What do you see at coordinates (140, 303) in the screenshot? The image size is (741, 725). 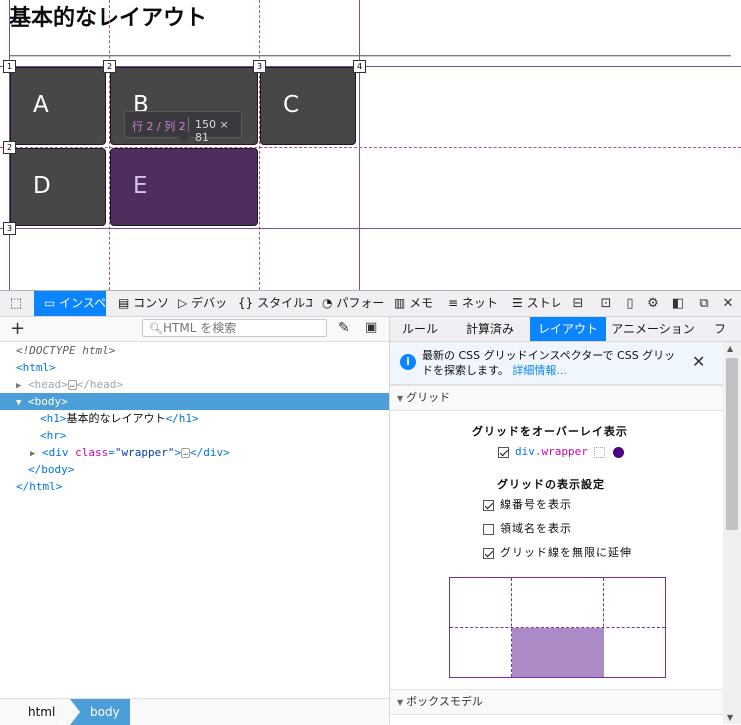 I see `tab-console: ▤ コンソ` at bounding box center [140, 303].